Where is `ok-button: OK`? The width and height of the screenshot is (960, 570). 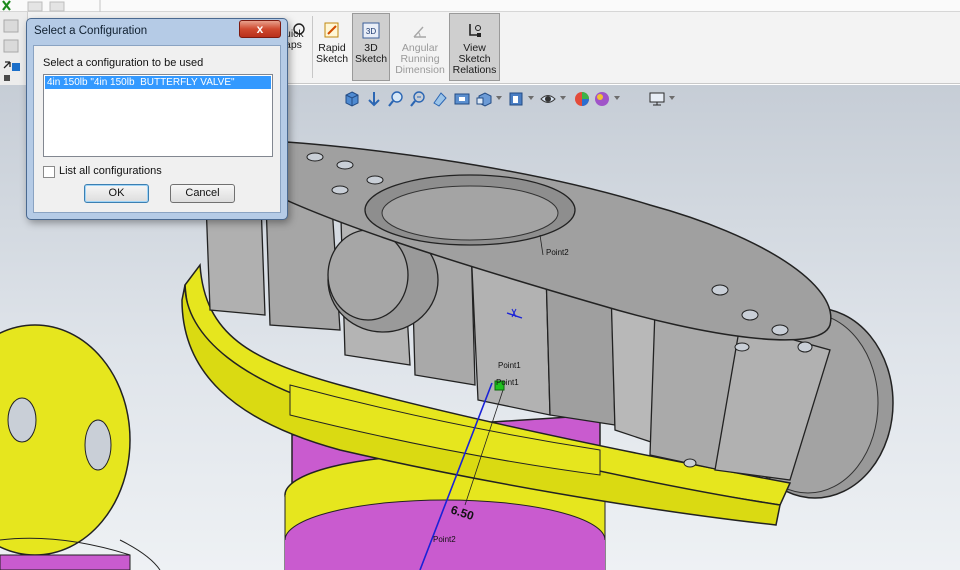
ok-button: OK is located at coordinates (116, 193).